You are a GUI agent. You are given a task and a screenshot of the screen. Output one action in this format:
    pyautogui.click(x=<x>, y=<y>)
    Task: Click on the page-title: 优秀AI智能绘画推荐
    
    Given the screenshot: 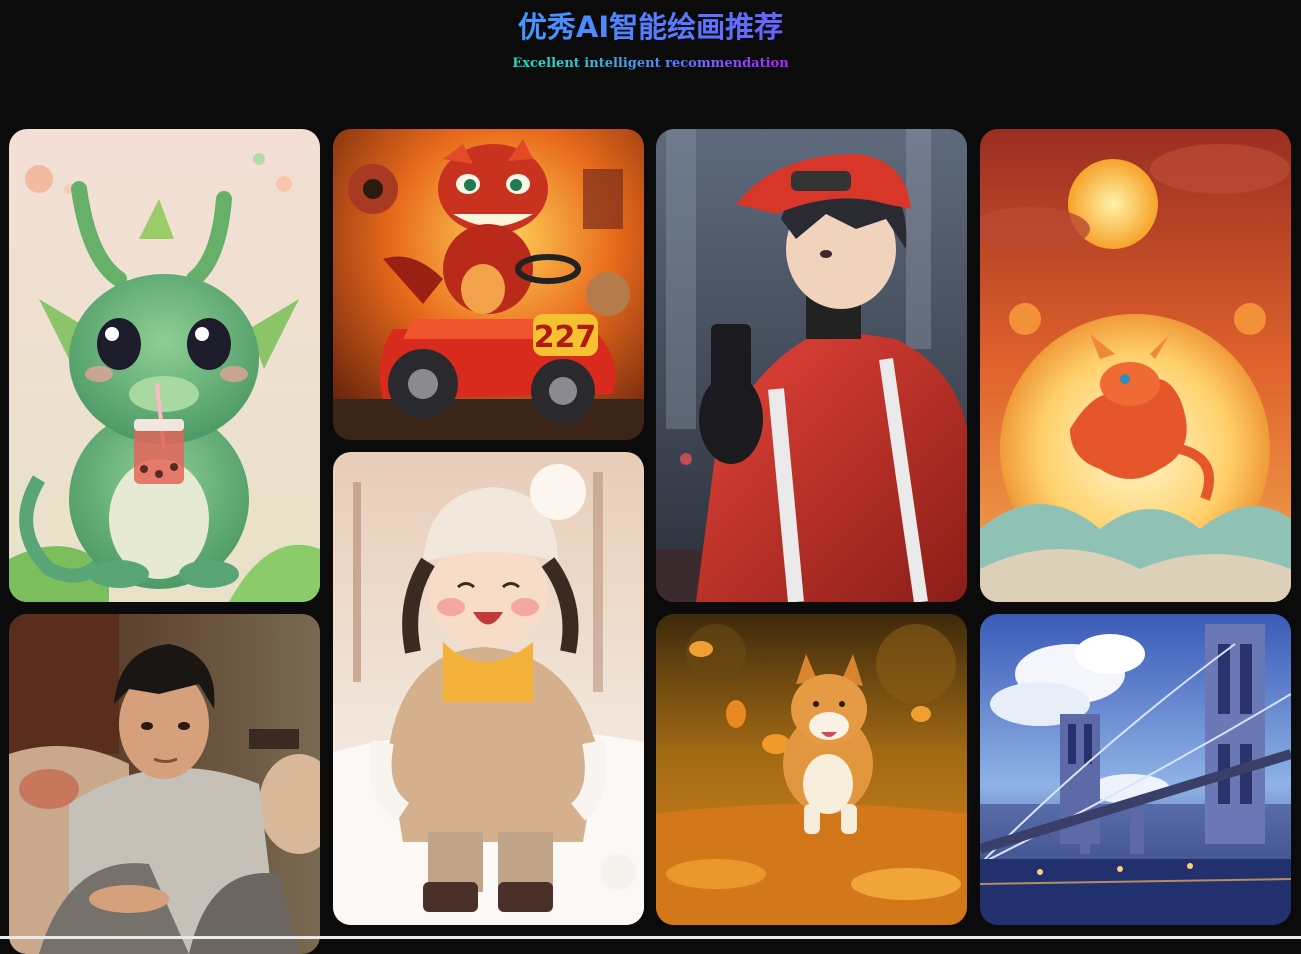 What is the action you would take?
    pyautogui.click(x=650, y=27)
    